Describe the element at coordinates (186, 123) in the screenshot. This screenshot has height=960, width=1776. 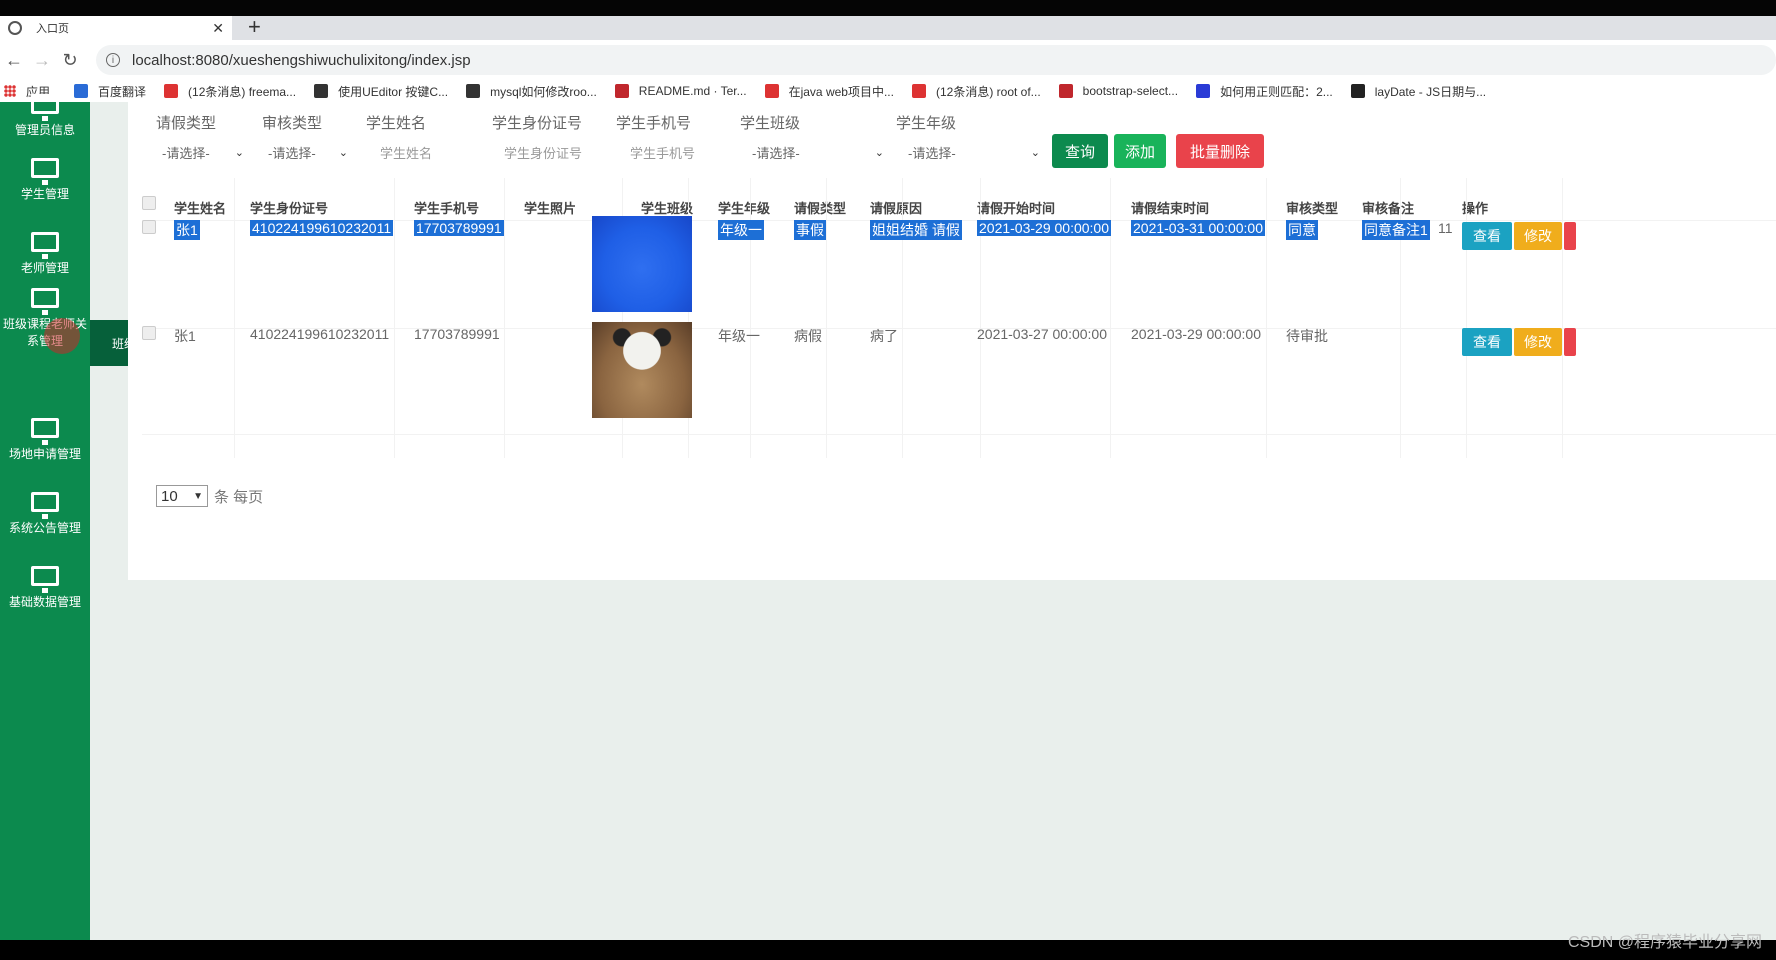
I see `filter-label-leave-type: 请假类型` at that location.